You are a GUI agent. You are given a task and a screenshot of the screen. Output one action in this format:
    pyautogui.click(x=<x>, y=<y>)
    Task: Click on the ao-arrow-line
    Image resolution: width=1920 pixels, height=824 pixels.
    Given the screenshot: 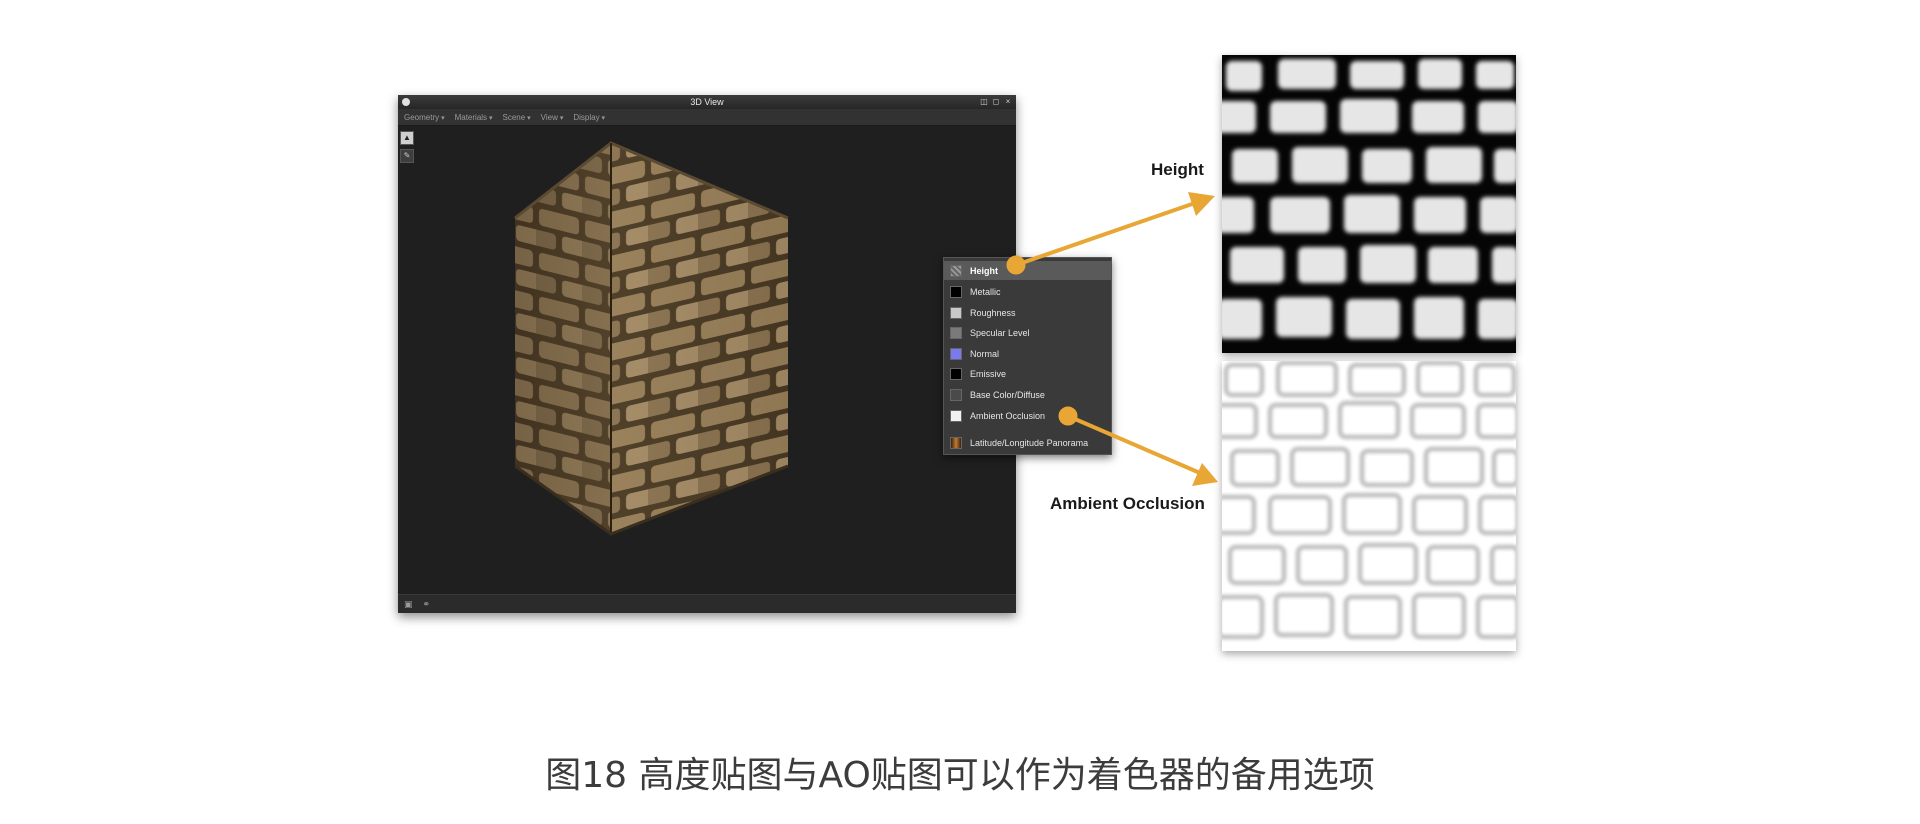 What is the action you would take?
    pyautogui.click(x=1134, y=444)
    